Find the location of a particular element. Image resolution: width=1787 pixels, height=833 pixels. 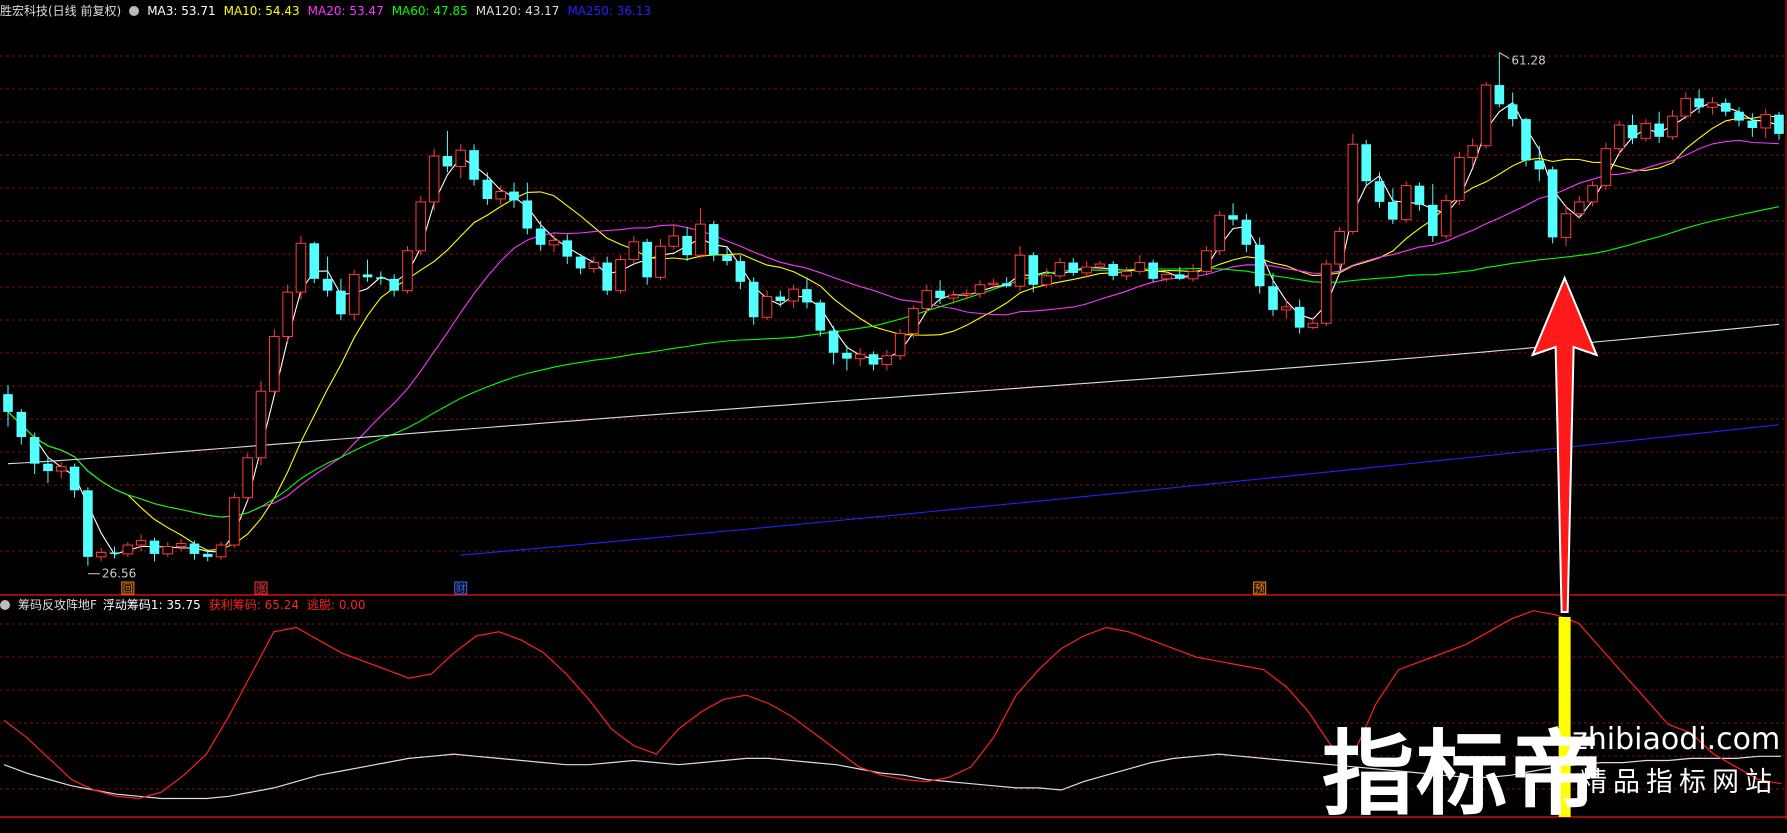

ma-legend-item-1: MA10: 54.43 is located at coordinates (261, 11).